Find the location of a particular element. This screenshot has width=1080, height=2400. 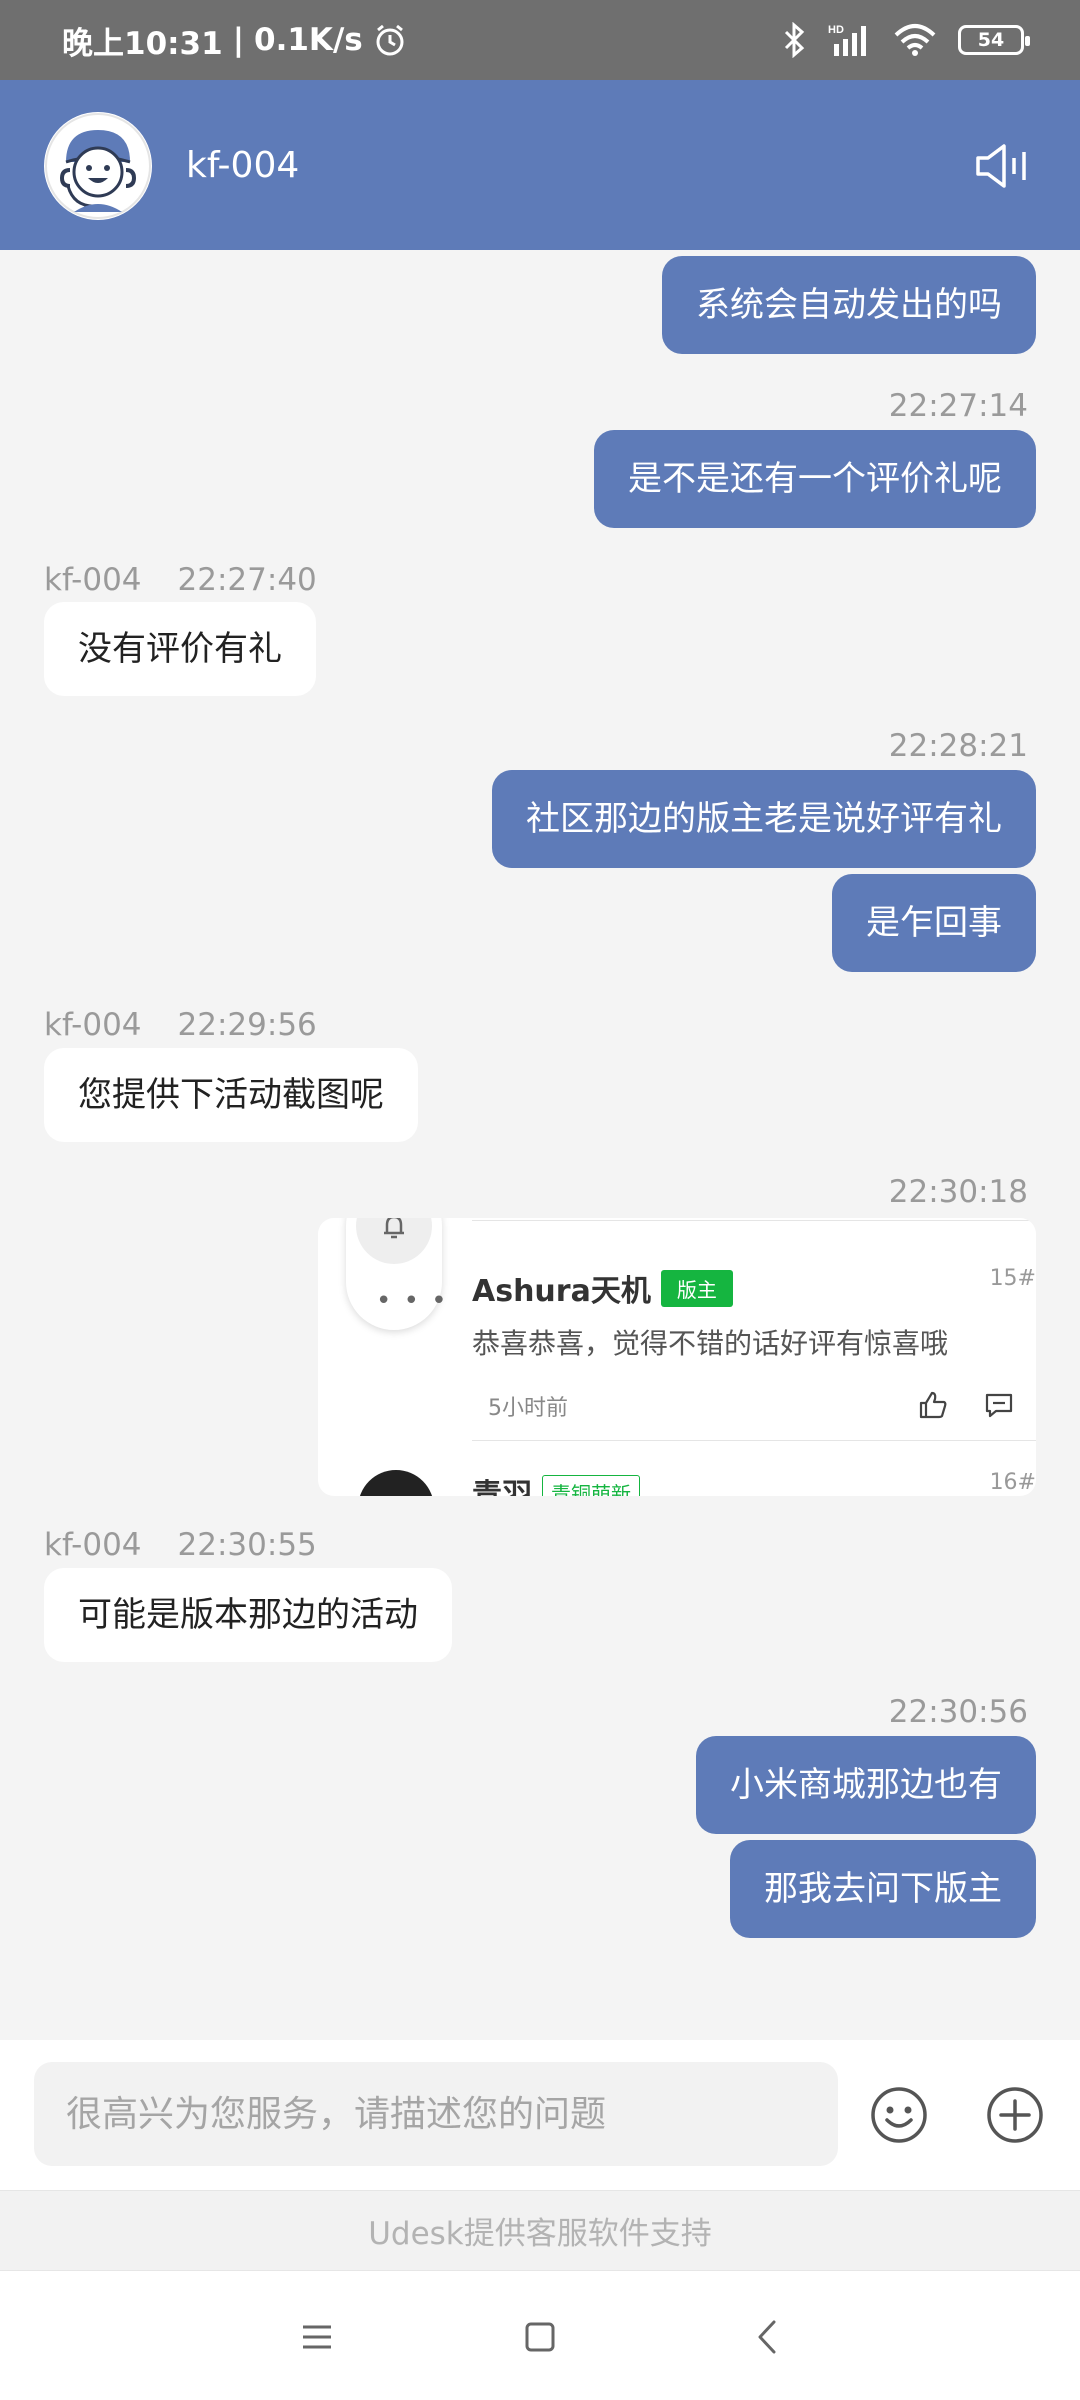

message-text: 是不是还有一个评价礼呢 is located at coordinates (815, 479).